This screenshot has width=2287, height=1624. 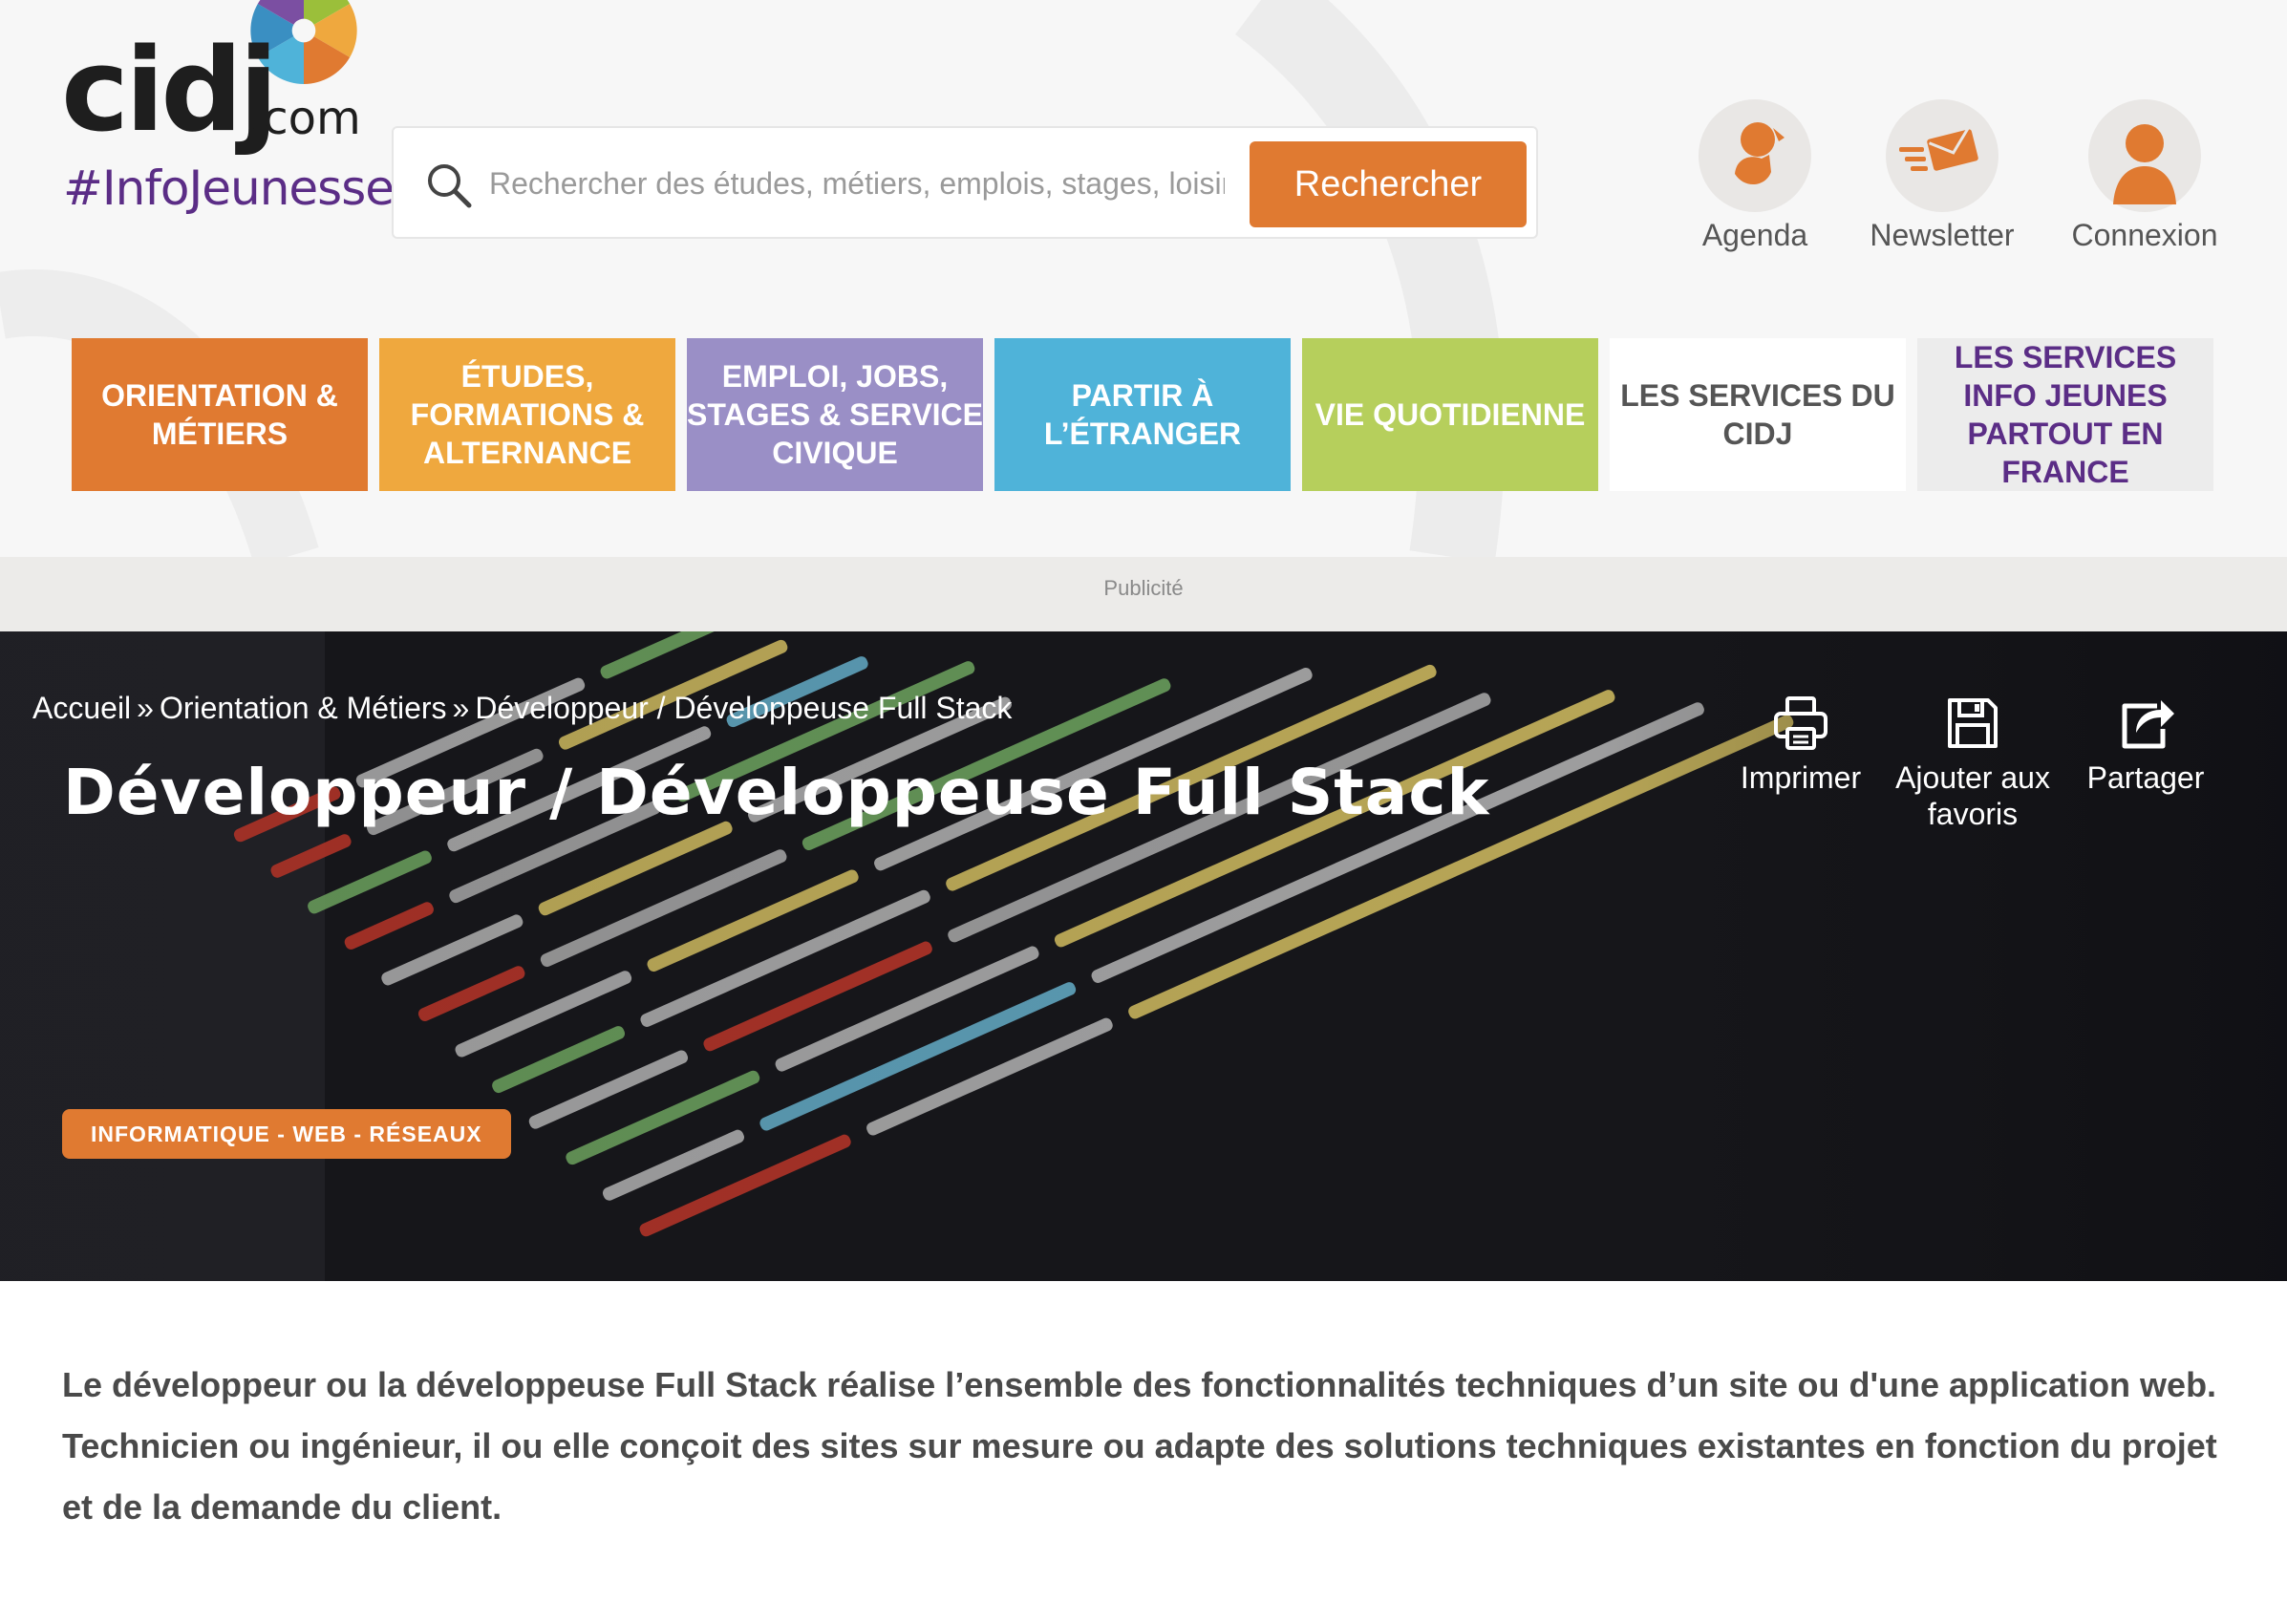 What do you see at coordinates (777, 793) in the screenshot?
I see `page-title: Développeur / Développeuse Full Stack` at bounding box center [777, 793].